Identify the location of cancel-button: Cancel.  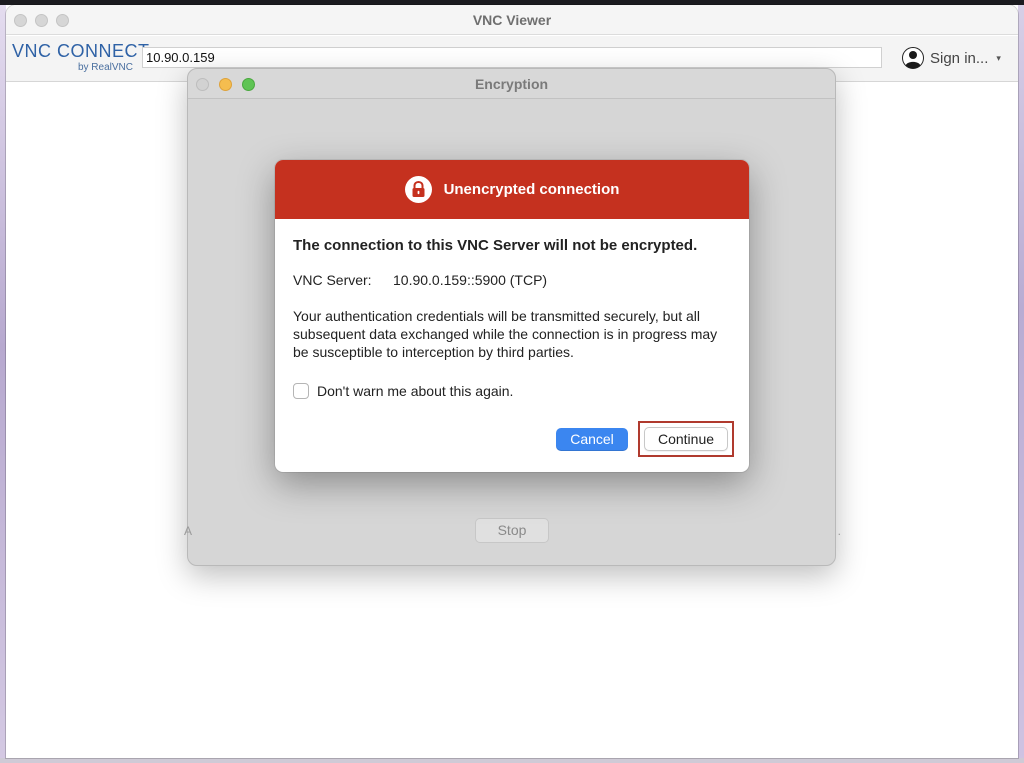
(592, 439).